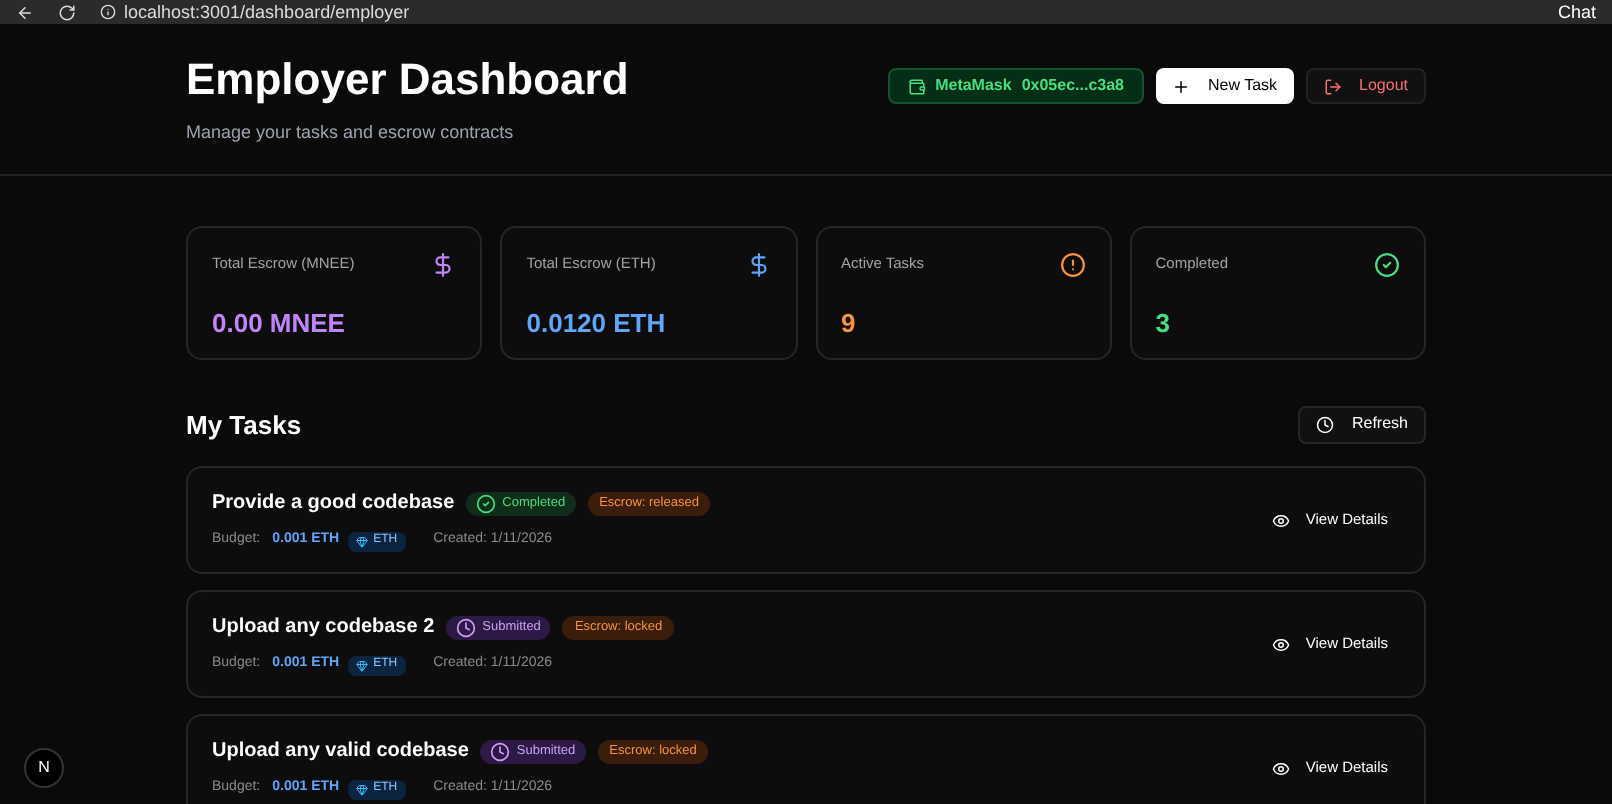 The image size is (1612, 804). I want to click on chat-button: Chat, so click(1576, 12).